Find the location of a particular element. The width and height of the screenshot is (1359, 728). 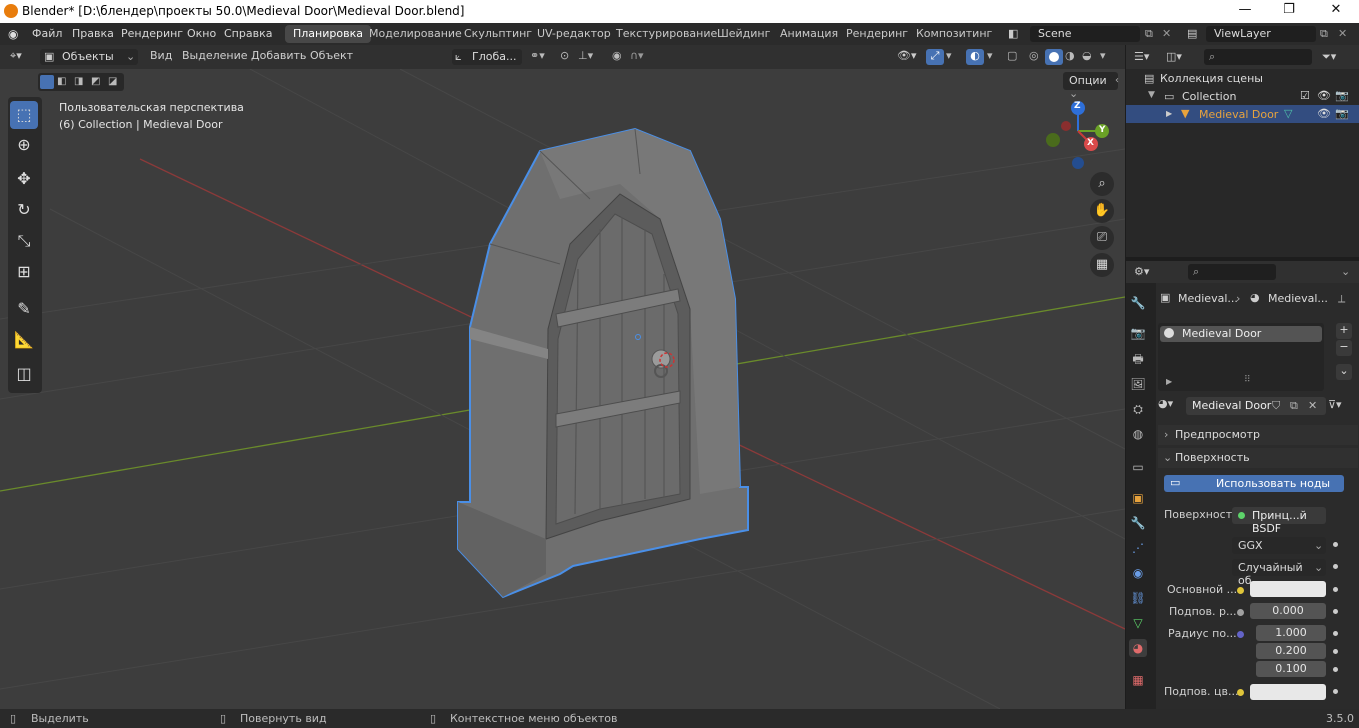

outliner-type-icon: ☰▾ is located at coordinates (1141, 56).